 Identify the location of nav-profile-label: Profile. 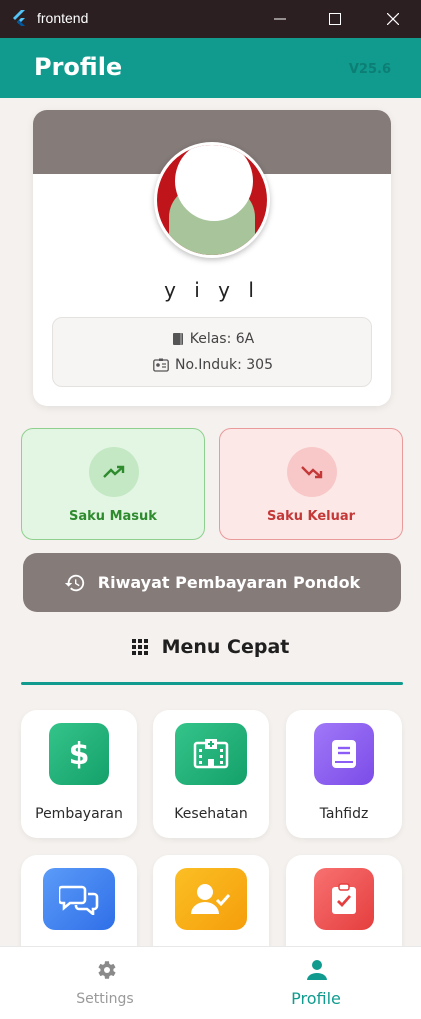
(316, 998).